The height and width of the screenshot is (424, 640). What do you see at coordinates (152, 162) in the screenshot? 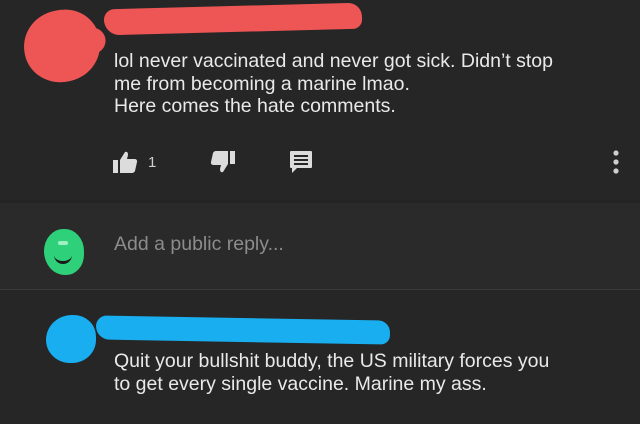
I see `like-count: 1` at bounding box center [152, 162].